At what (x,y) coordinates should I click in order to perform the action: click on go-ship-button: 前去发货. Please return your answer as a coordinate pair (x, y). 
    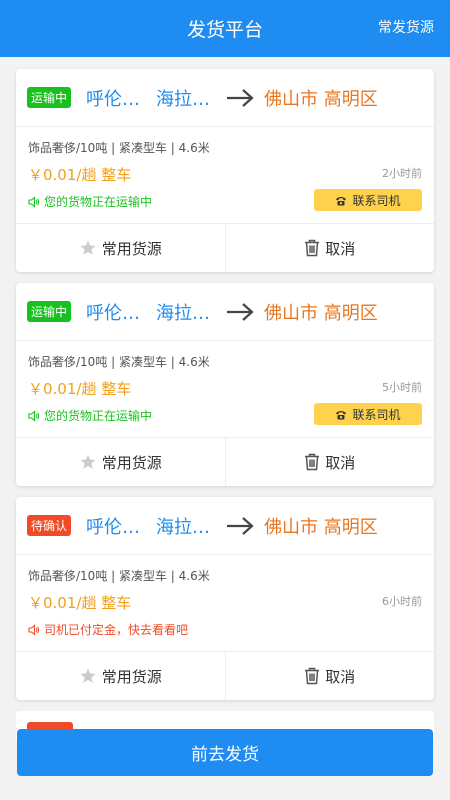
    Looking at the image, I should click on (225, 752).